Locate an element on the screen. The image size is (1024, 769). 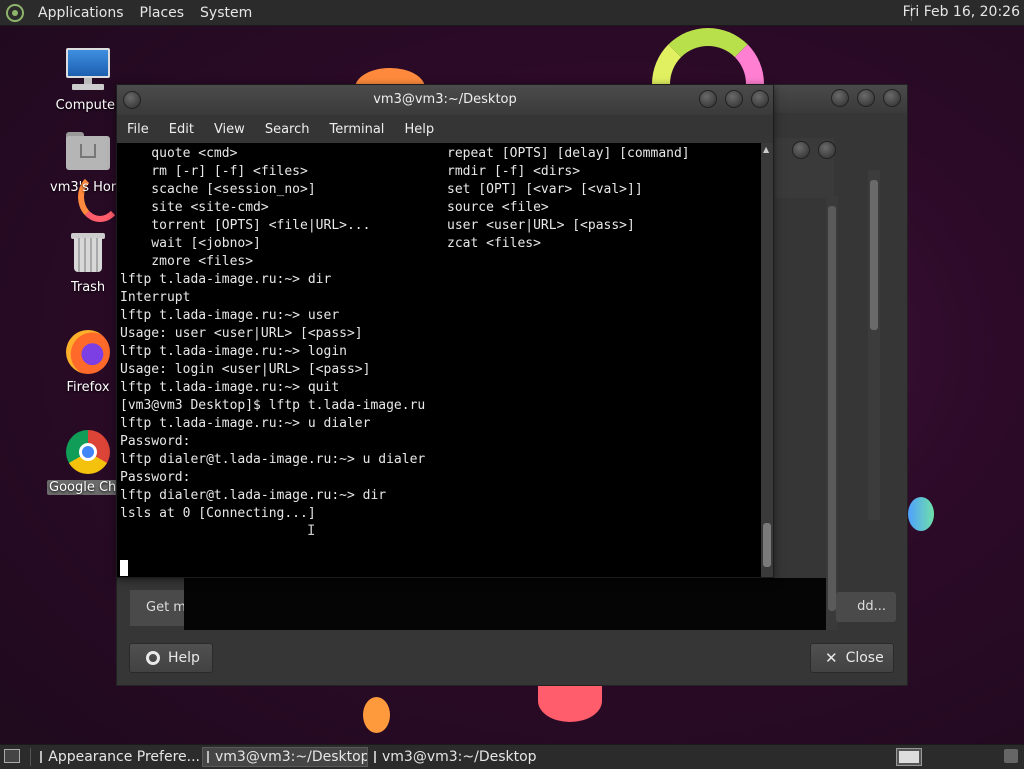
terminal-line: lftp dialer@t.lada-image.ru:~> dir is located at coordinates (253, 495).